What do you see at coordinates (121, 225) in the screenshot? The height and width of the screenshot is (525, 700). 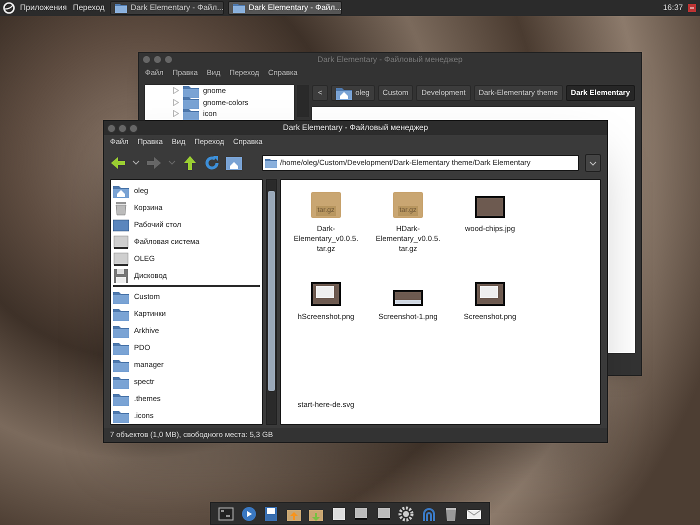 I see `desktop-folder-icon` at bounding box center [121, 225].